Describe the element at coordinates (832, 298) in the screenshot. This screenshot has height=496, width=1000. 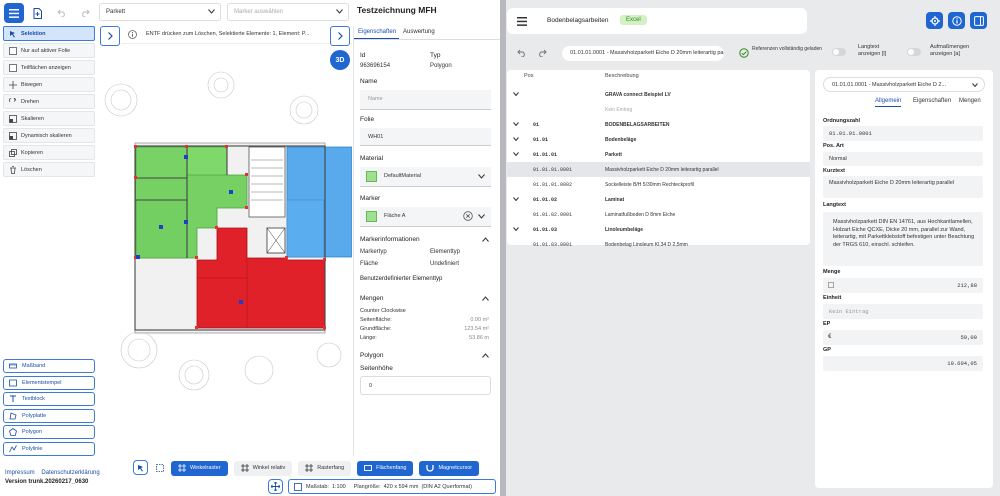
I see `einheit-label: Einheit` at that location.